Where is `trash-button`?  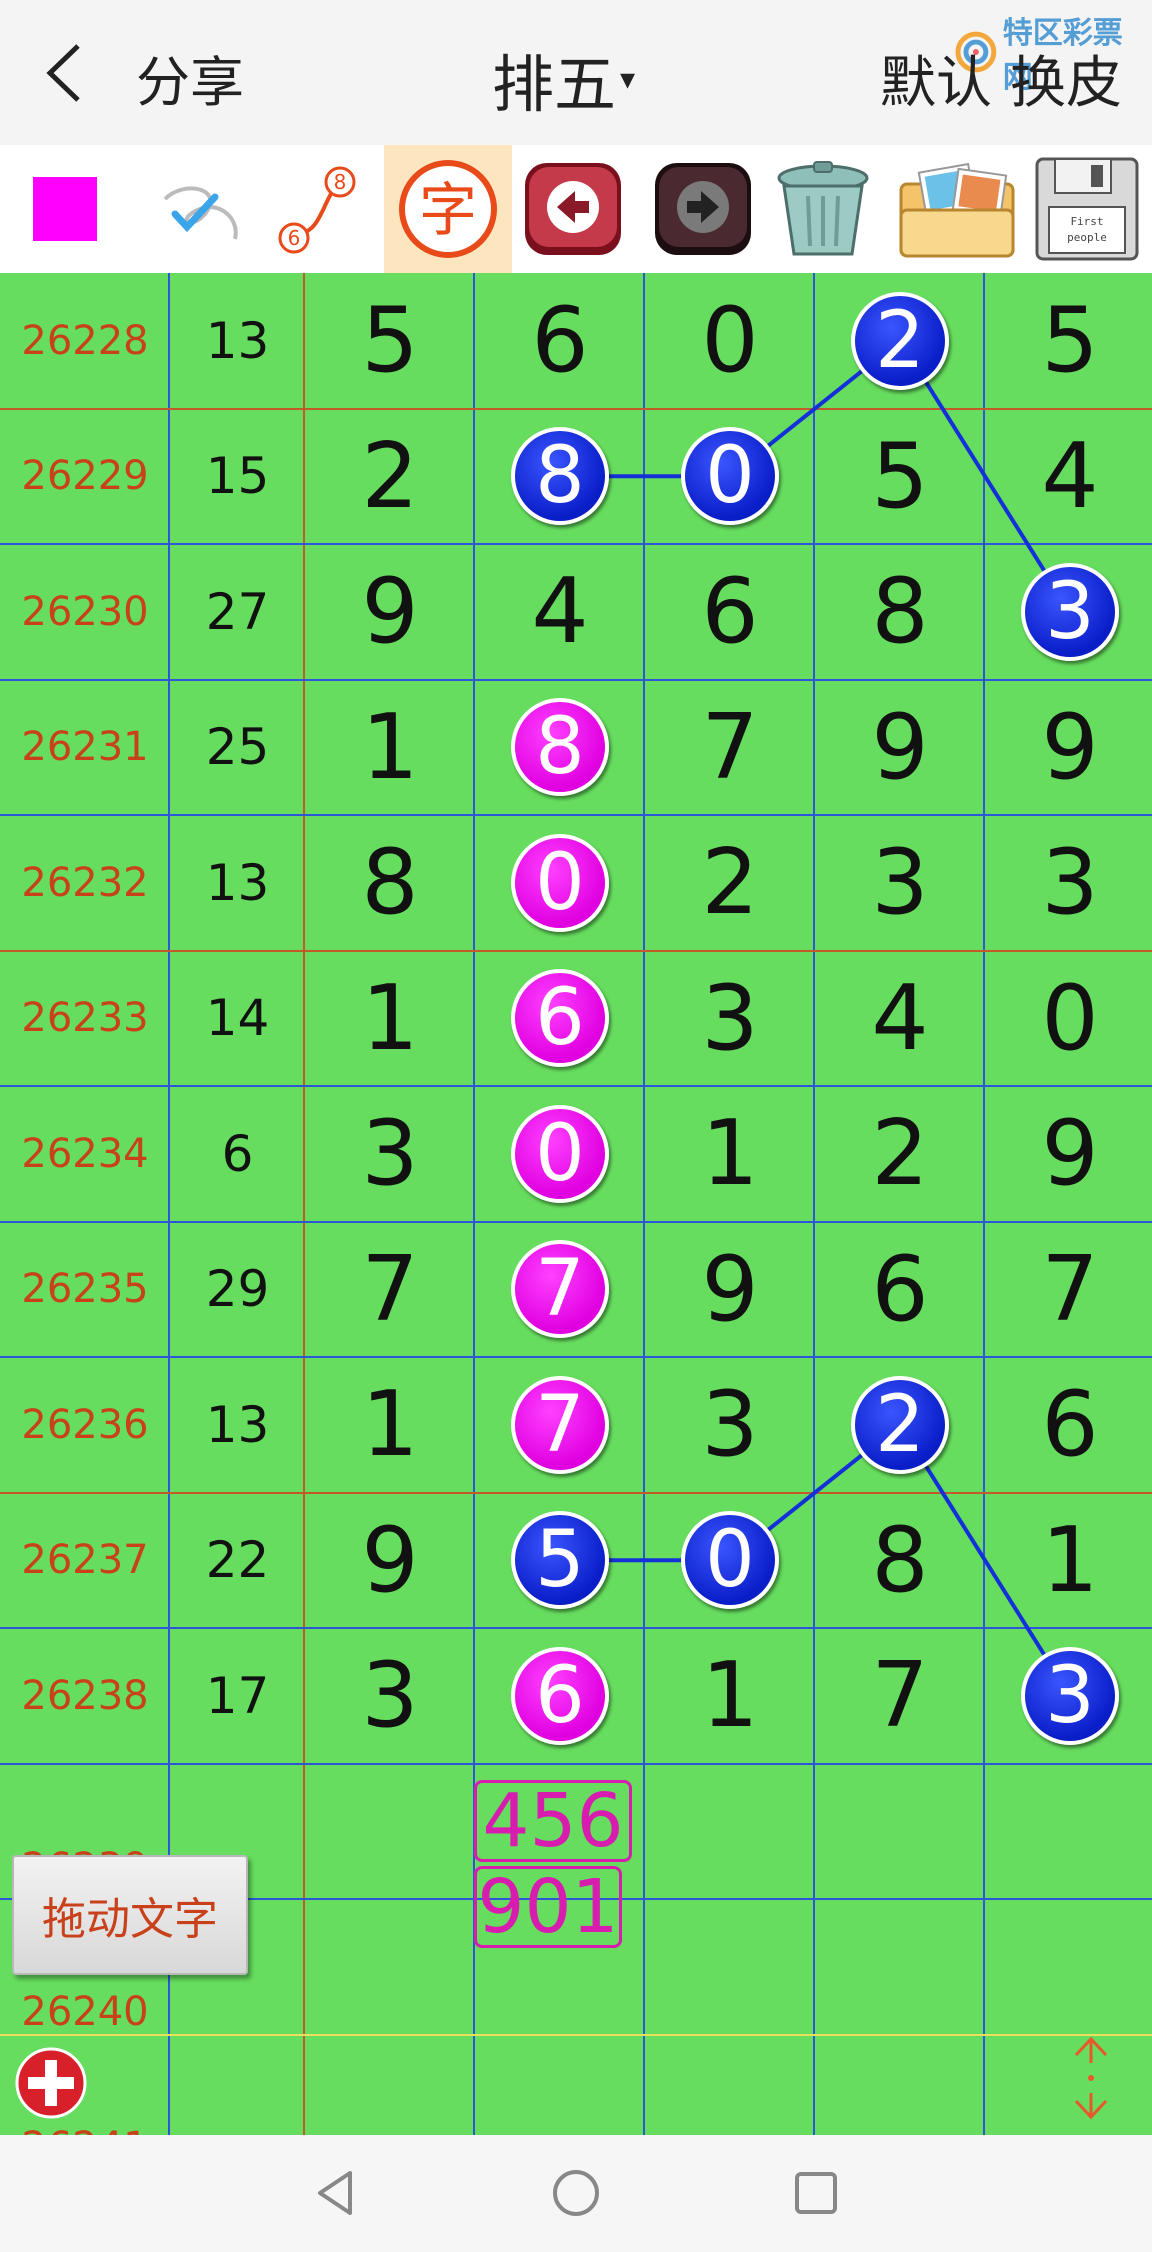 trash-button is located at coordinates (823, 209).